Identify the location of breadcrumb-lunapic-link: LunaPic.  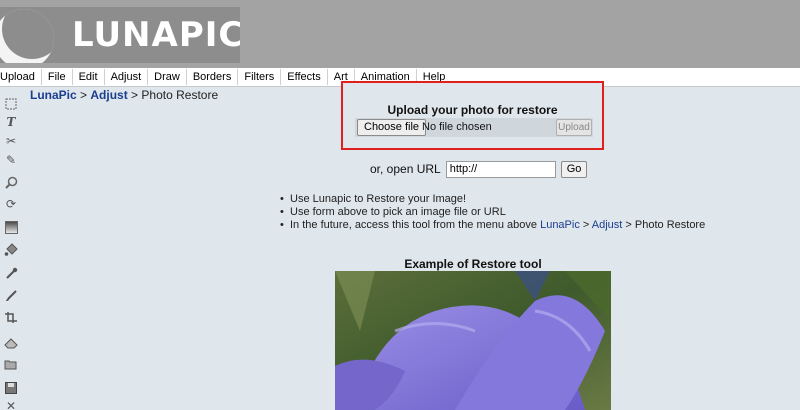
(53, 95).